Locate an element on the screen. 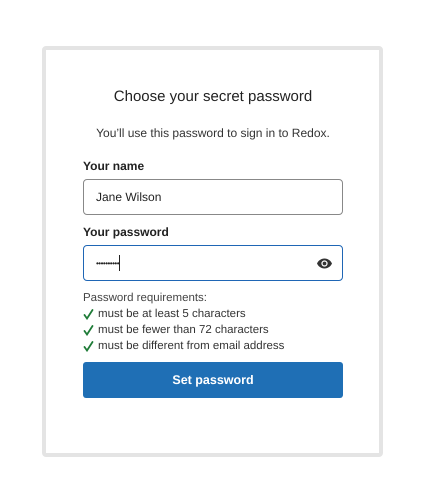 Image resolution: width=430 pixels, height=500 pixels. requirement-text: must be fewer than 72 characters is located at coordinates (183, 330).